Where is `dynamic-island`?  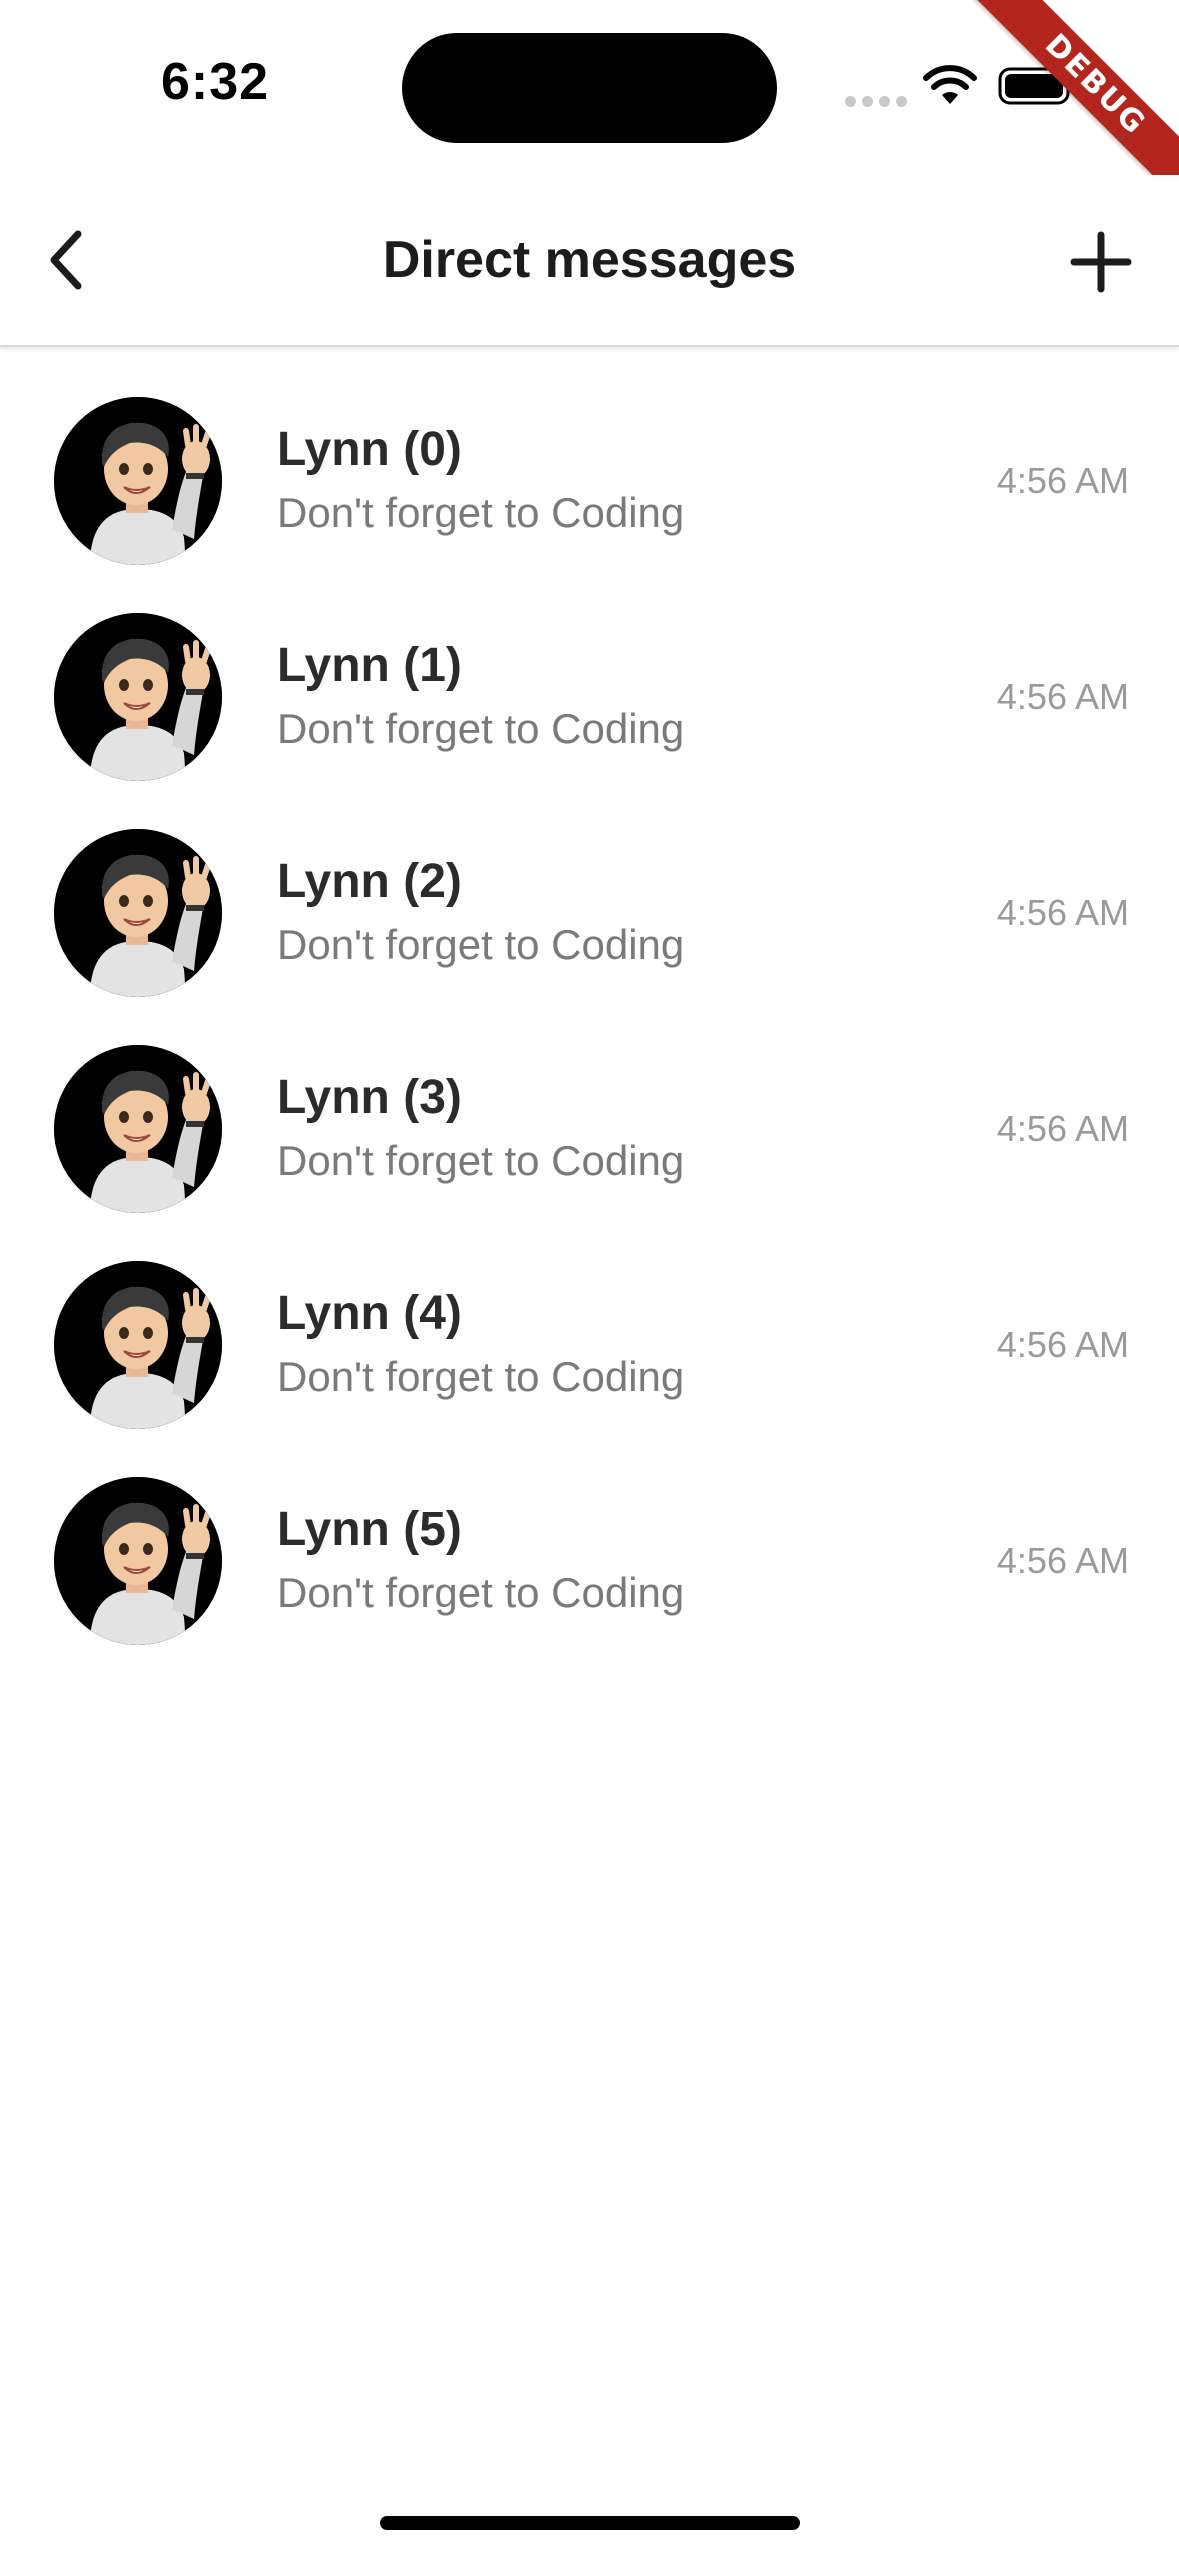 dynamic-island is located at coordinates (589, 88).